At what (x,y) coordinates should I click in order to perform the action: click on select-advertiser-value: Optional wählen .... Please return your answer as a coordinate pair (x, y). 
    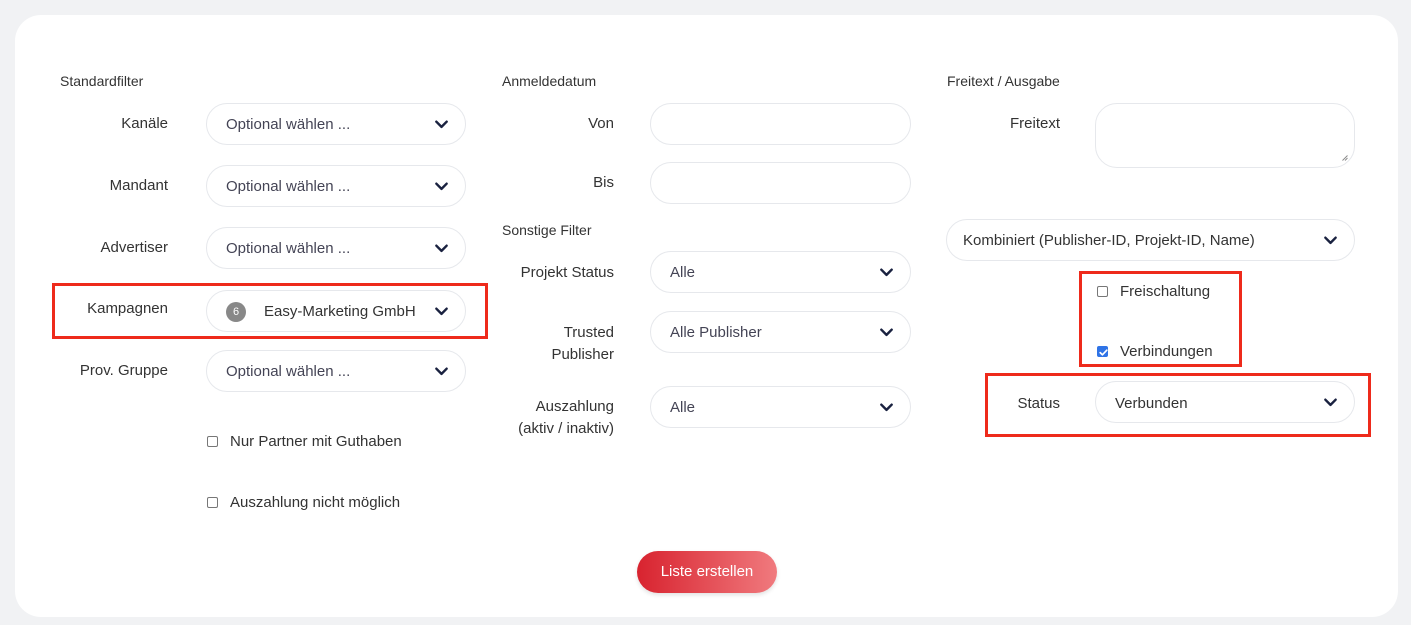
    Looking at the image, I should click on (288, 248).